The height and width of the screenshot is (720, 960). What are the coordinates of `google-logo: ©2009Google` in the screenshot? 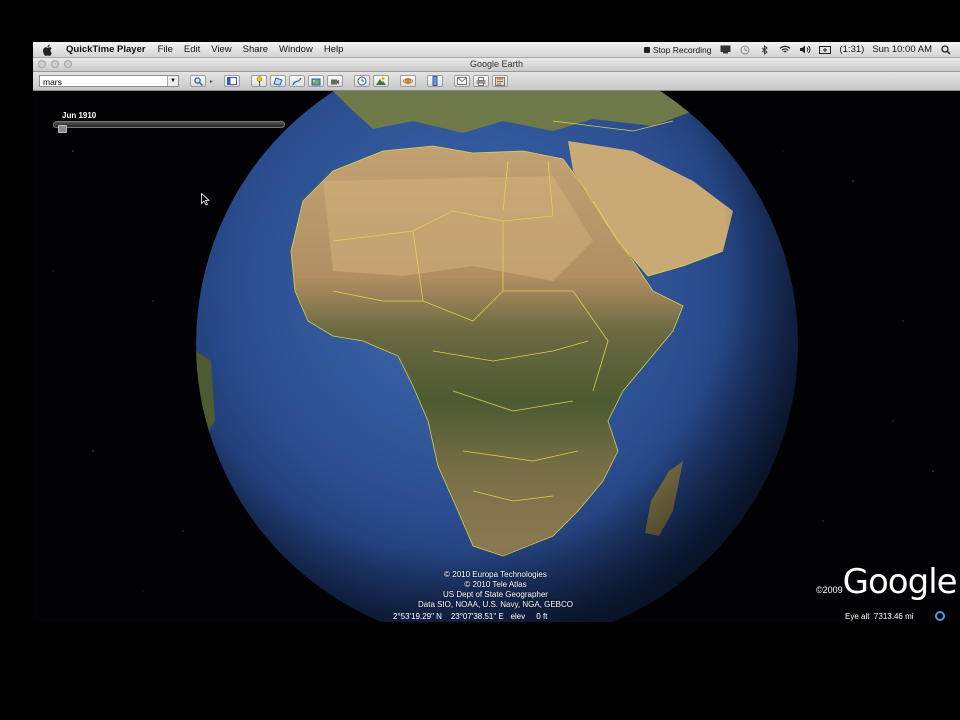 It's located at (887, 582).